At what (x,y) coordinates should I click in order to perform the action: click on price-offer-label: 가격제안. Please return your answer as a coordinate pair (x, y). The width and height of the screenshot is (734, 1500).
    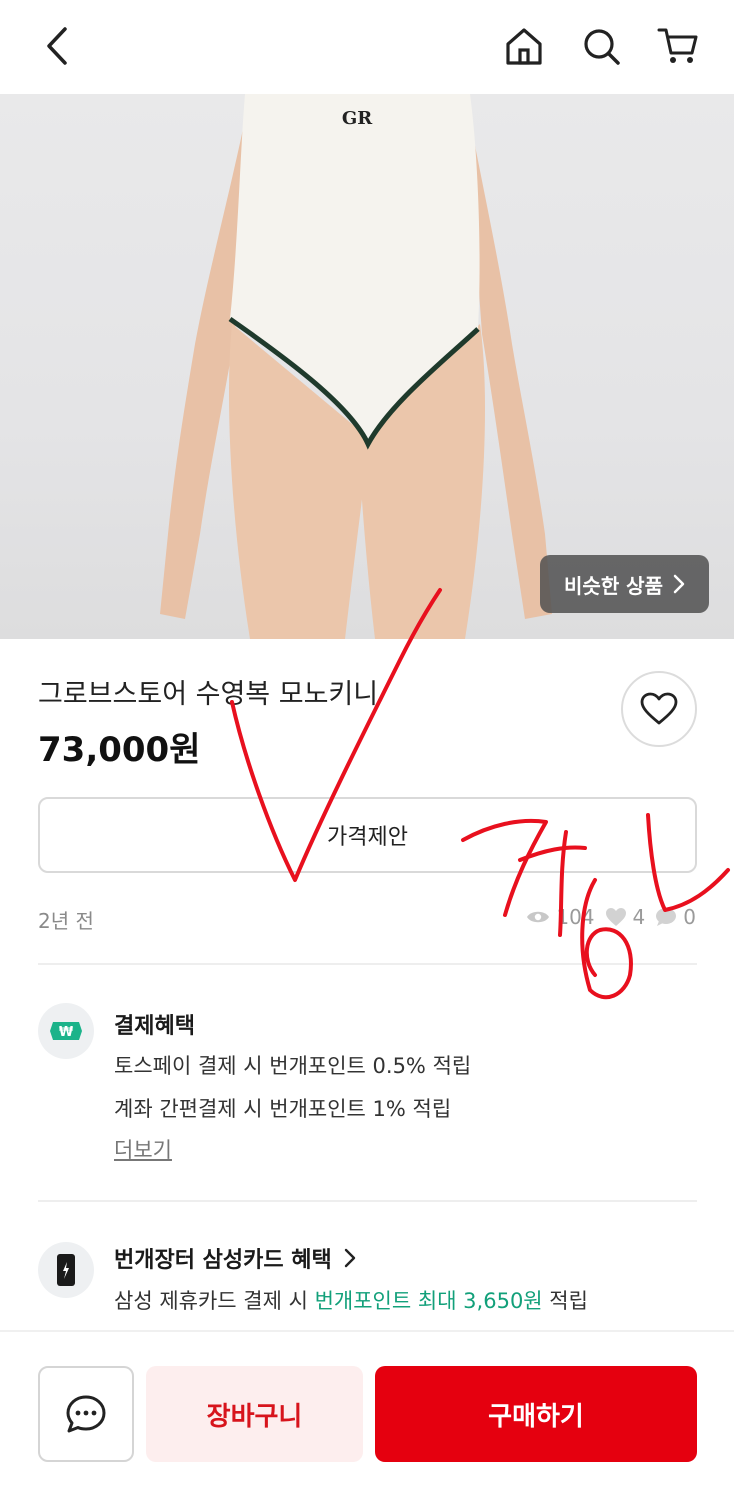
    Looking at the image, I should click on (367, 837).